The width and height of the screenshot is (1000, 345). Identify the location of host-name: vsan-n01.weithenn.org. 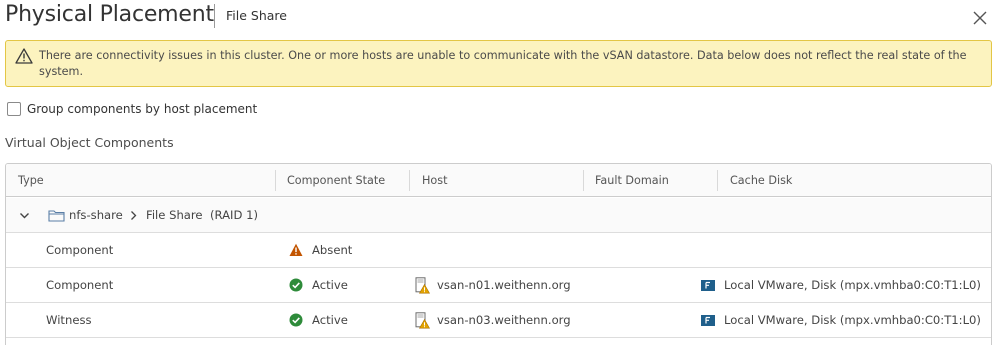
(504, 285).